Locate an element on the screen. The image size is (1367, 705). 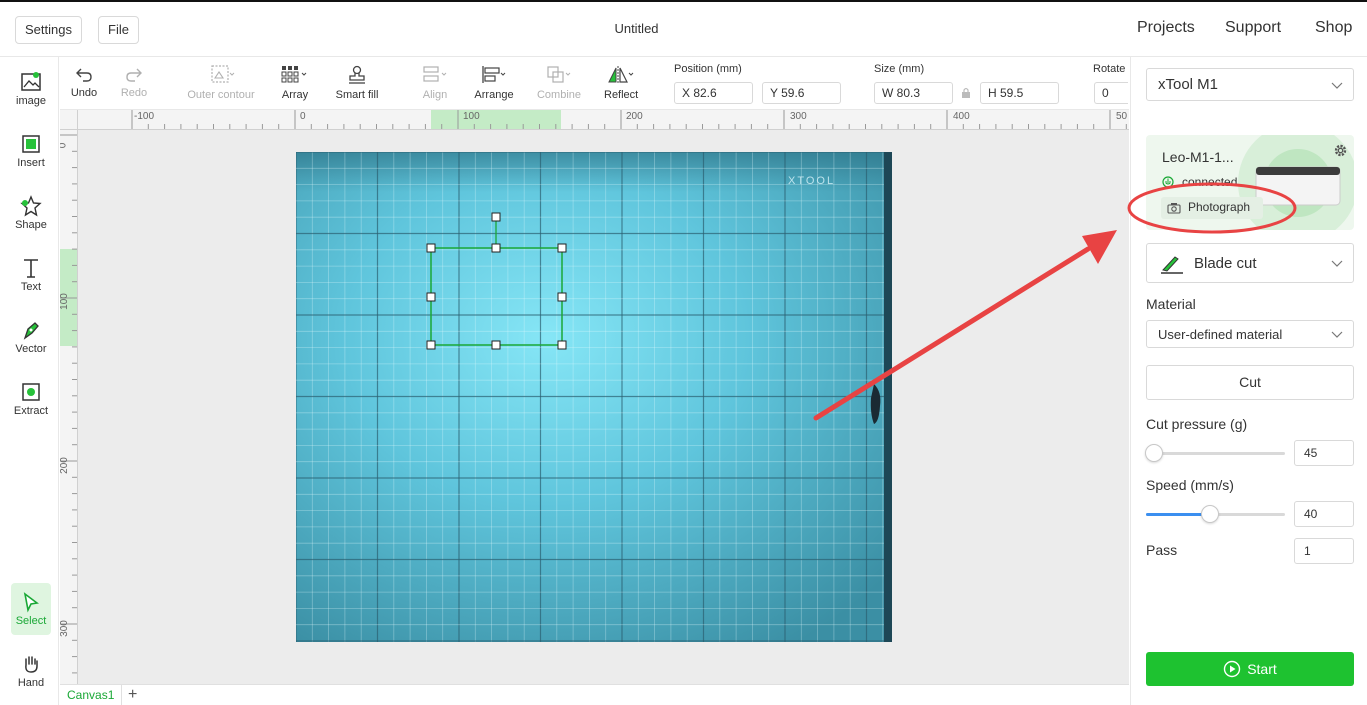
start-button: Start is located at coordinates (1250, 669).